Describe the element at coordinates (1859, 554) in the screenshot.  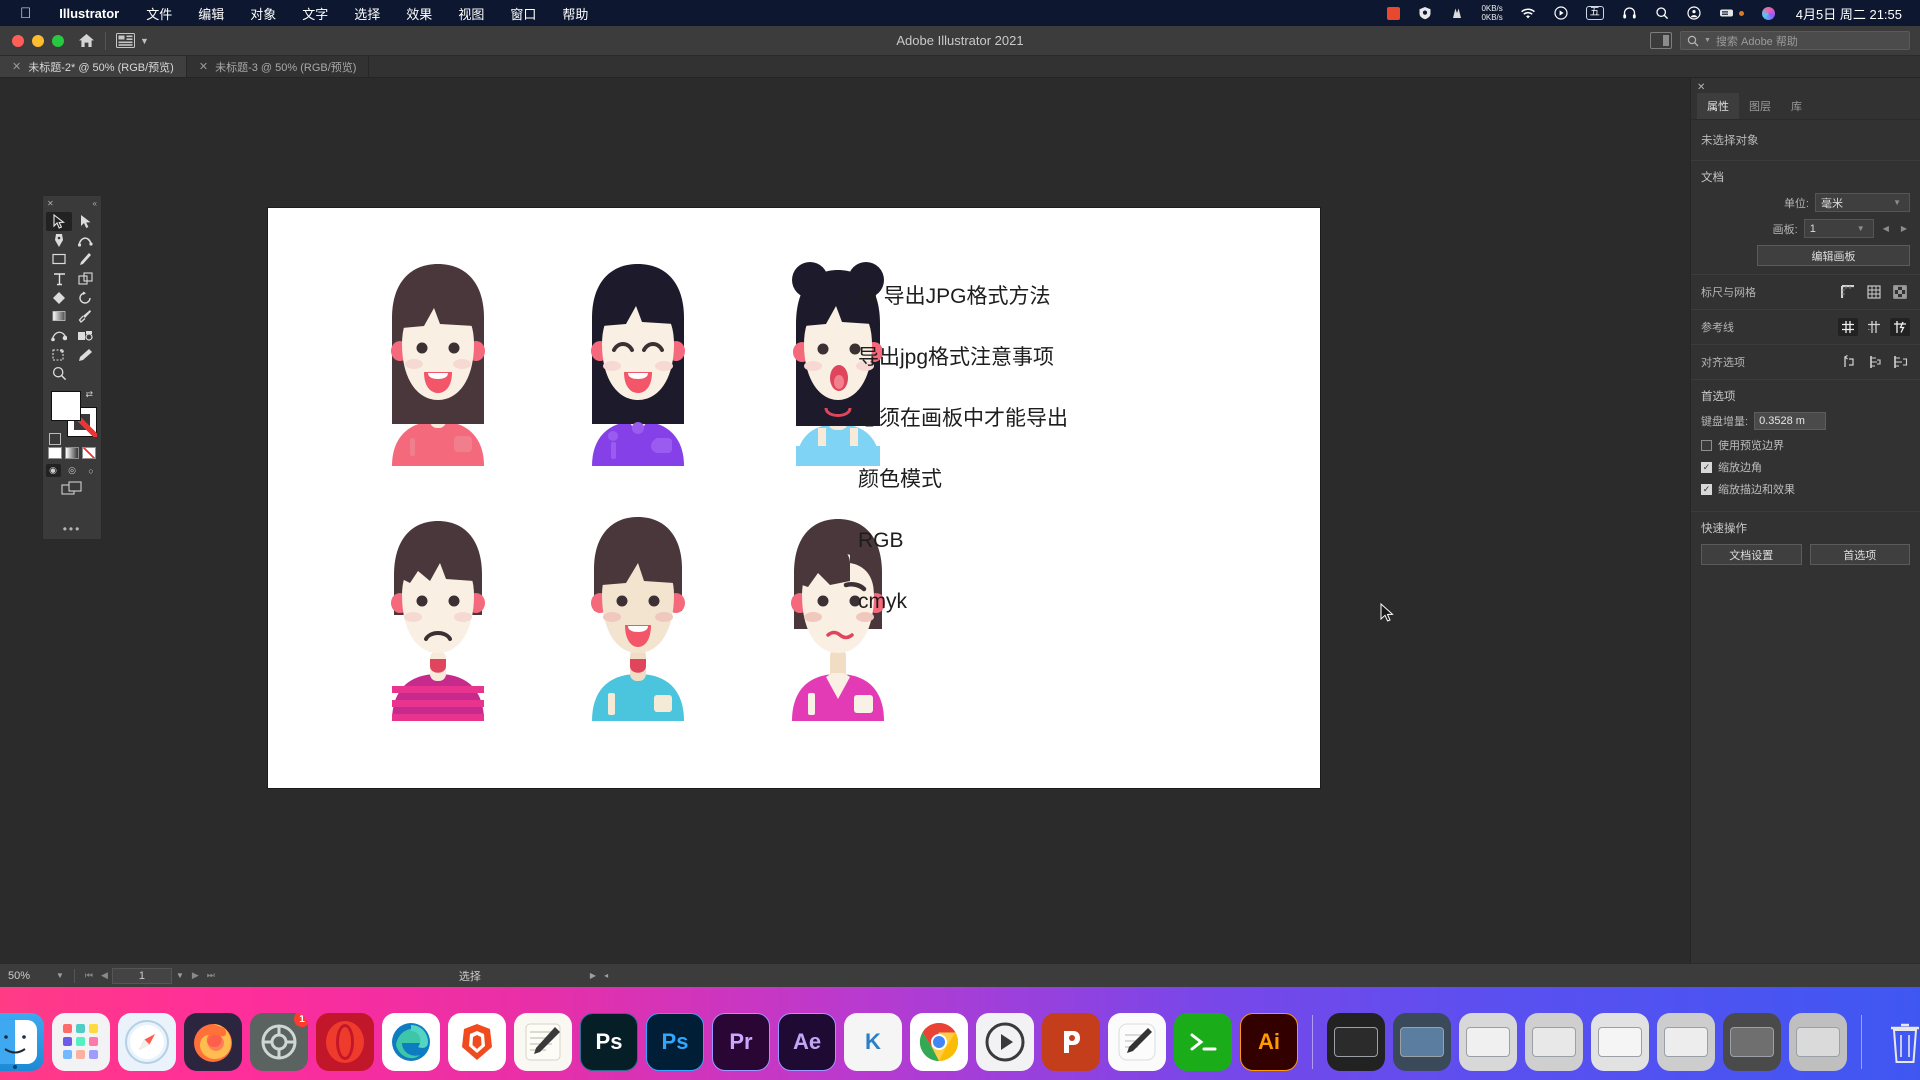
I see `preferences-button: 首选项` at that location.